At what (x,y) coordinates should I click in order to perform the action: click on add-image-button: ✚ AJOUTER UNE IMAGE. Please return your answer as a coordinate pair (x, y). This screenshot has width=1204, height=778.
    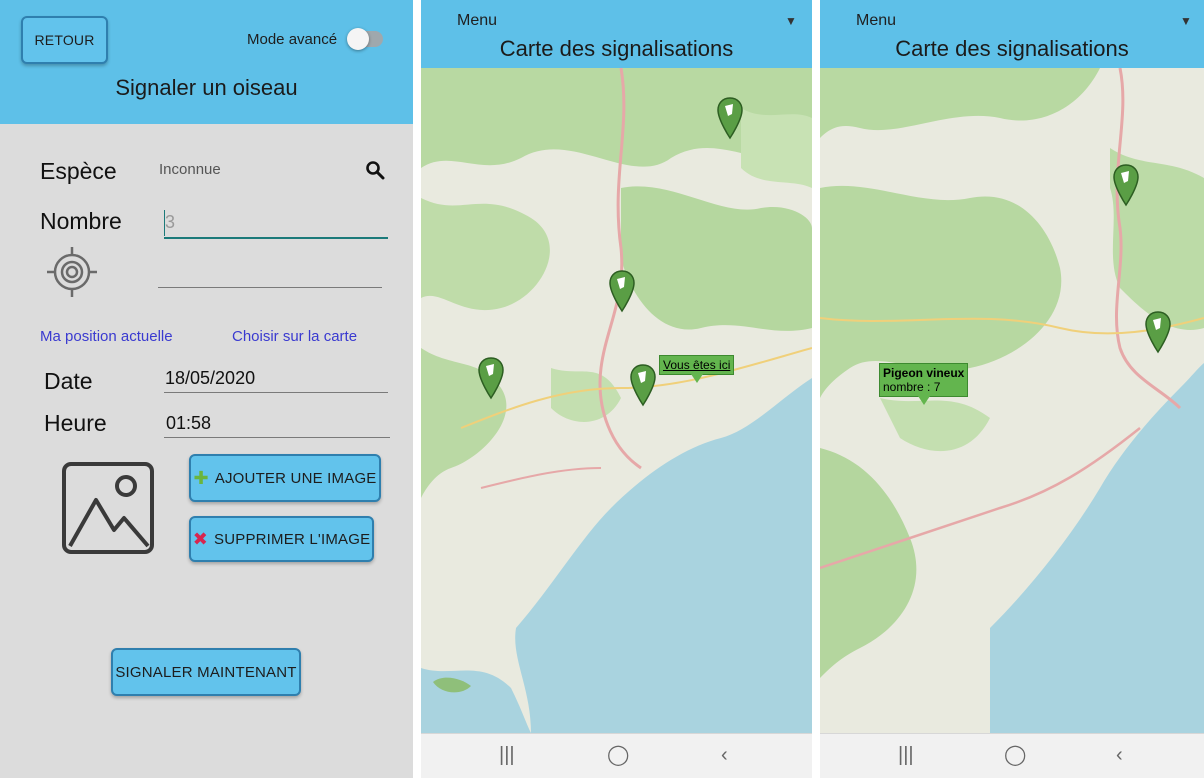
    Looking at the image, I should click on (285, 478).